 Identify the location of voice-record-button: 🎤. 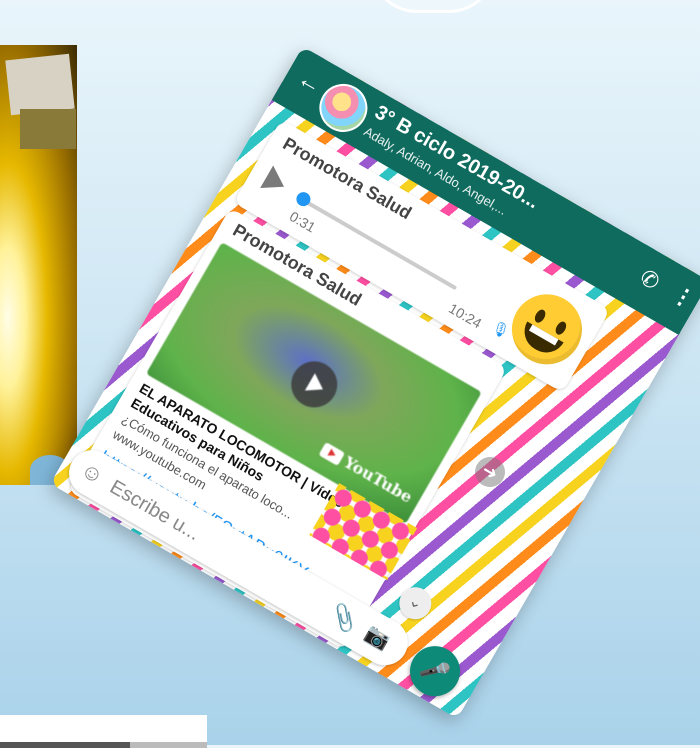
(435, 671).